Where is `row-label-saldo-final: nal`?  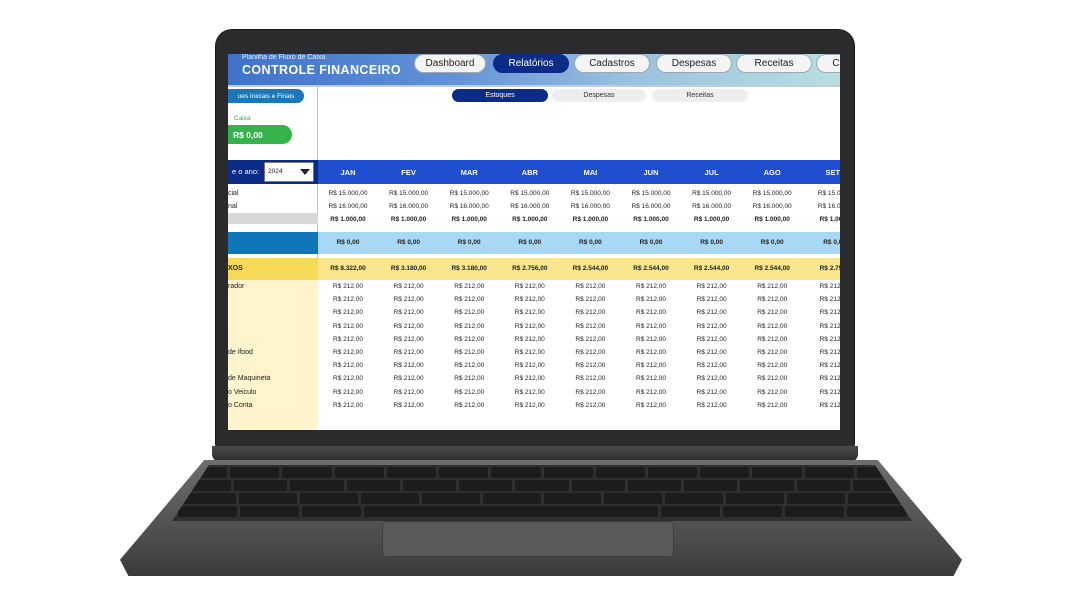
row-label-saldo-final: nal is located at coordinates (233, 206).